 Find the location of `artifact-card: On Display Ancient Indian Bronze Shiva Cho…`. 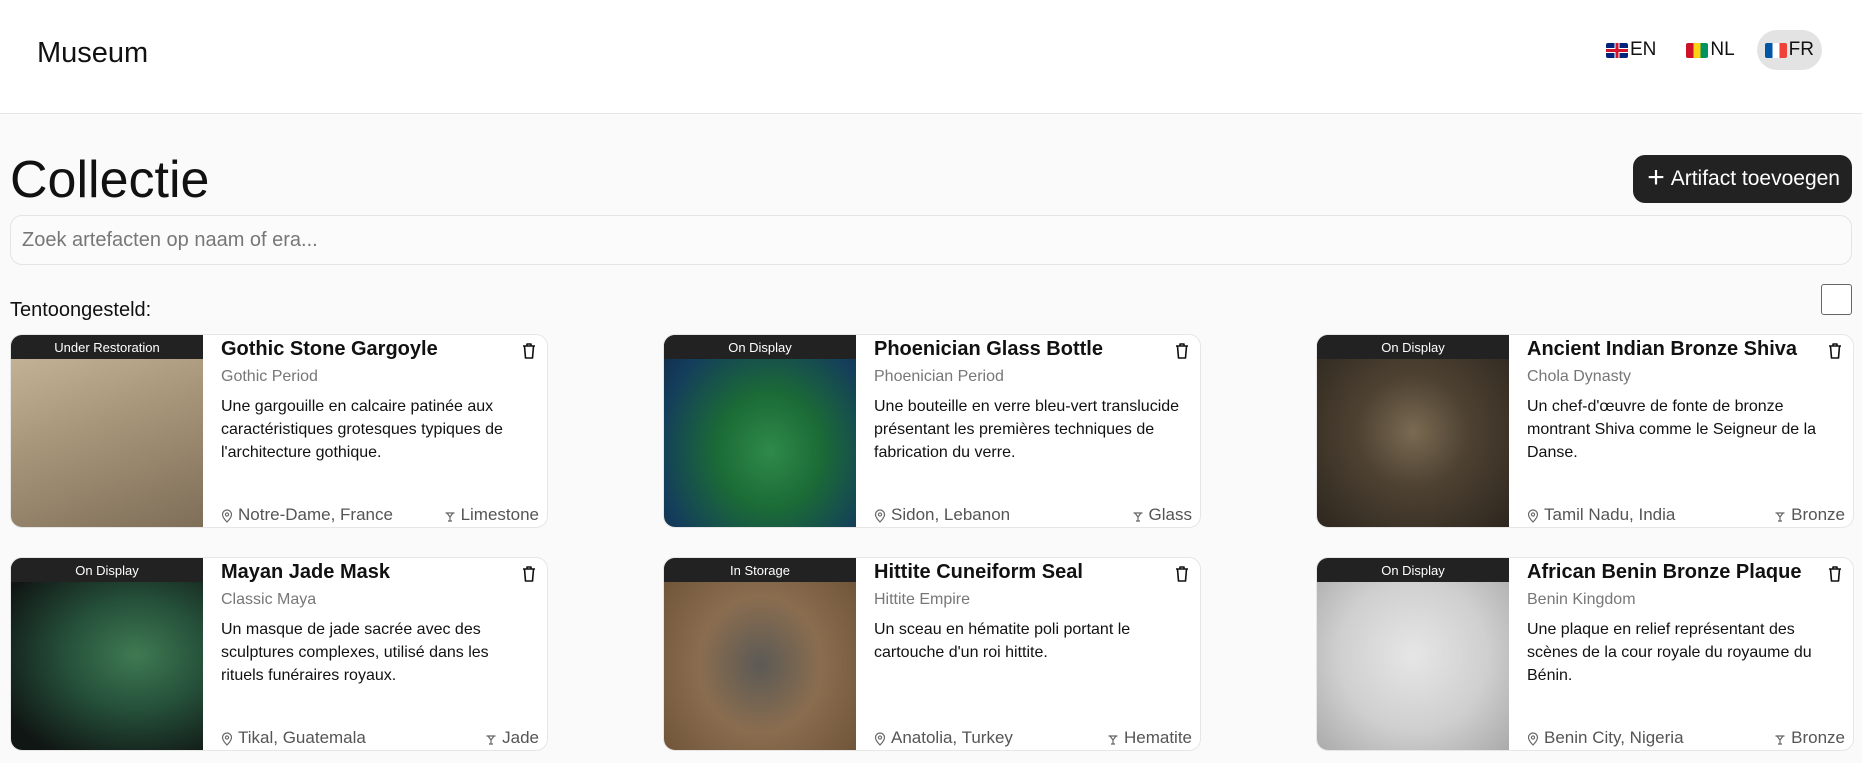

artifact-card: On Display Ancient Indian Bronze Shiva Cho… is located at coordinates (1585, 431).